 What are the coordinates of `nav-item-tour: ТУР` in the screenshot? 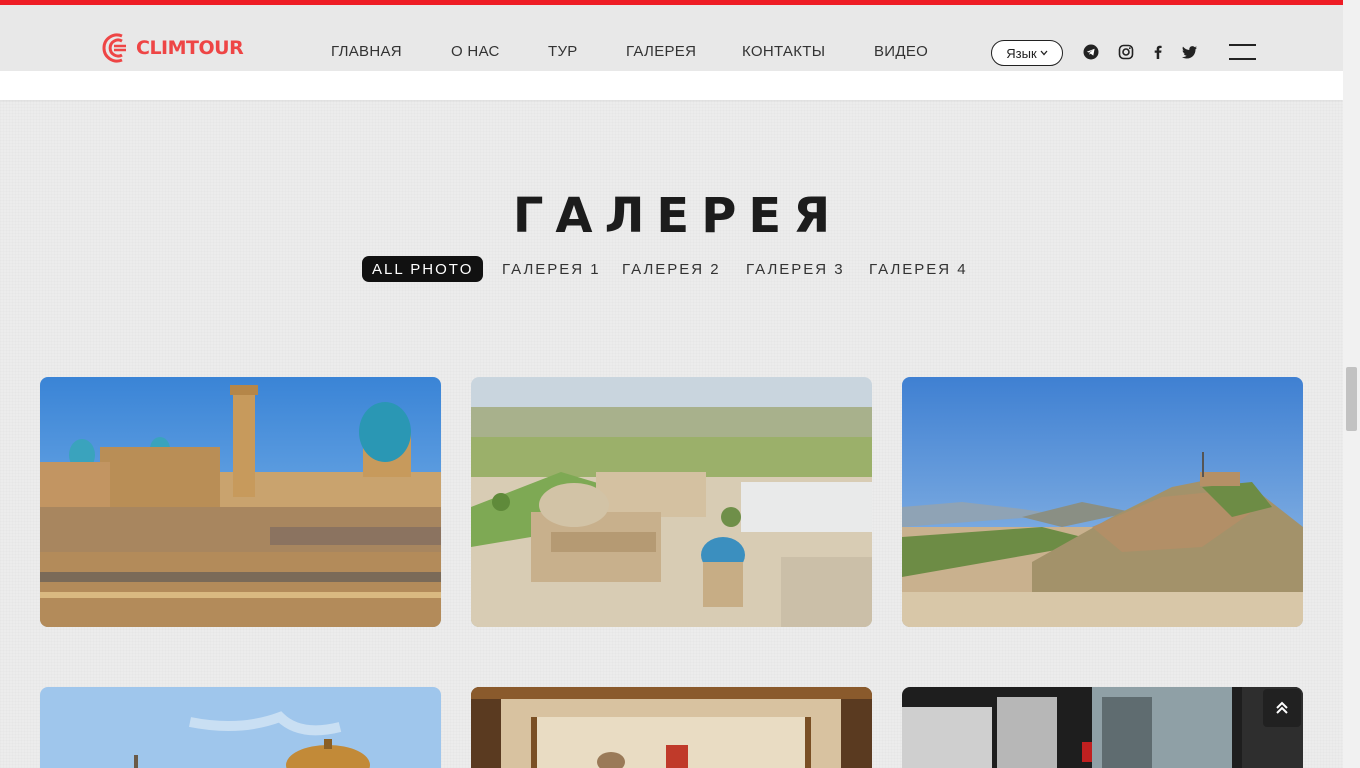 It's located at (563, 51).